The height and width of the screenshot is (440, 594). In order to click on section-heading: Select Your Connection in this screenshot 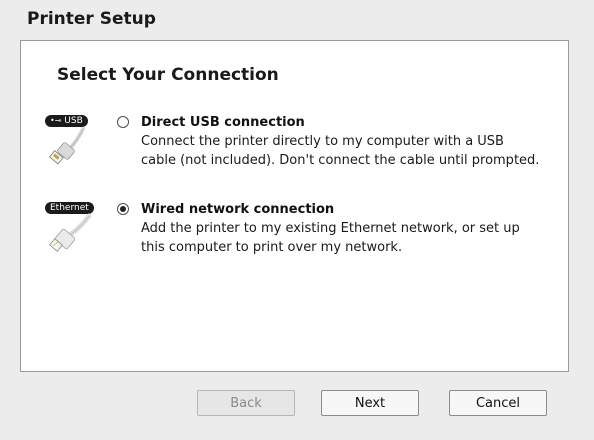, I will do `click(168, 75)`.